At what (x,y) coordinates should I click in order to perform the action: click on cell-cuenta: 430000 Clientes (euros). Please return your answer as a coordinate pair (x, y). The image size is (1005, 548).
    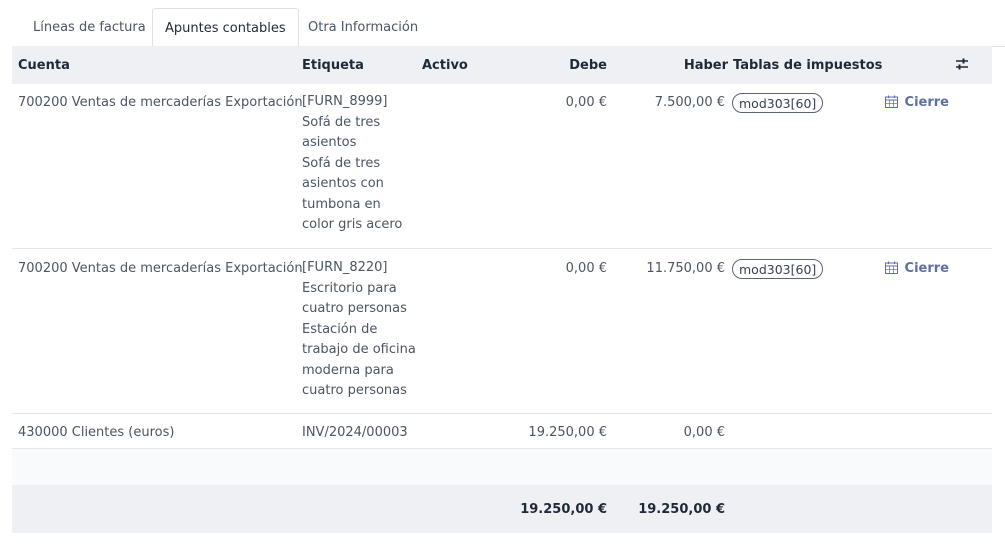
    Looking at the image, I should click on (96, 432).